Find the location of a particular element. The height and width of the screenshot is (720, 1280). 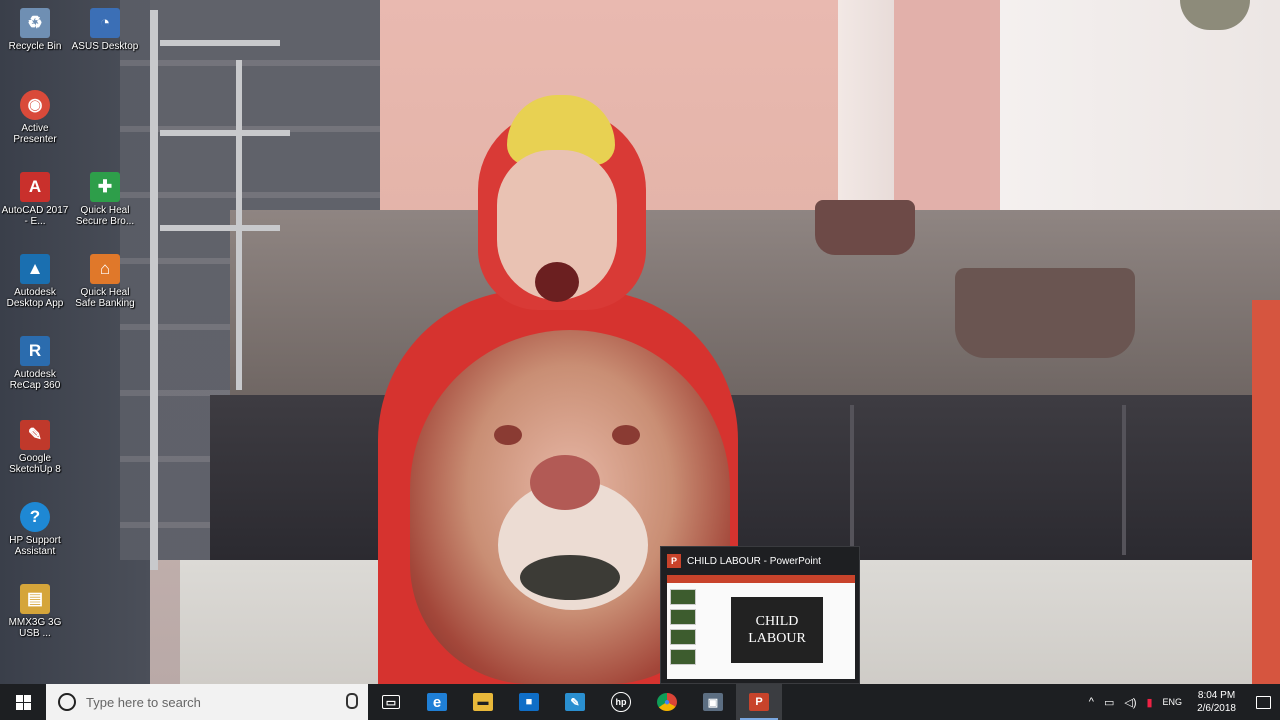

edge-icon: e is located at coordinates (437, 702).